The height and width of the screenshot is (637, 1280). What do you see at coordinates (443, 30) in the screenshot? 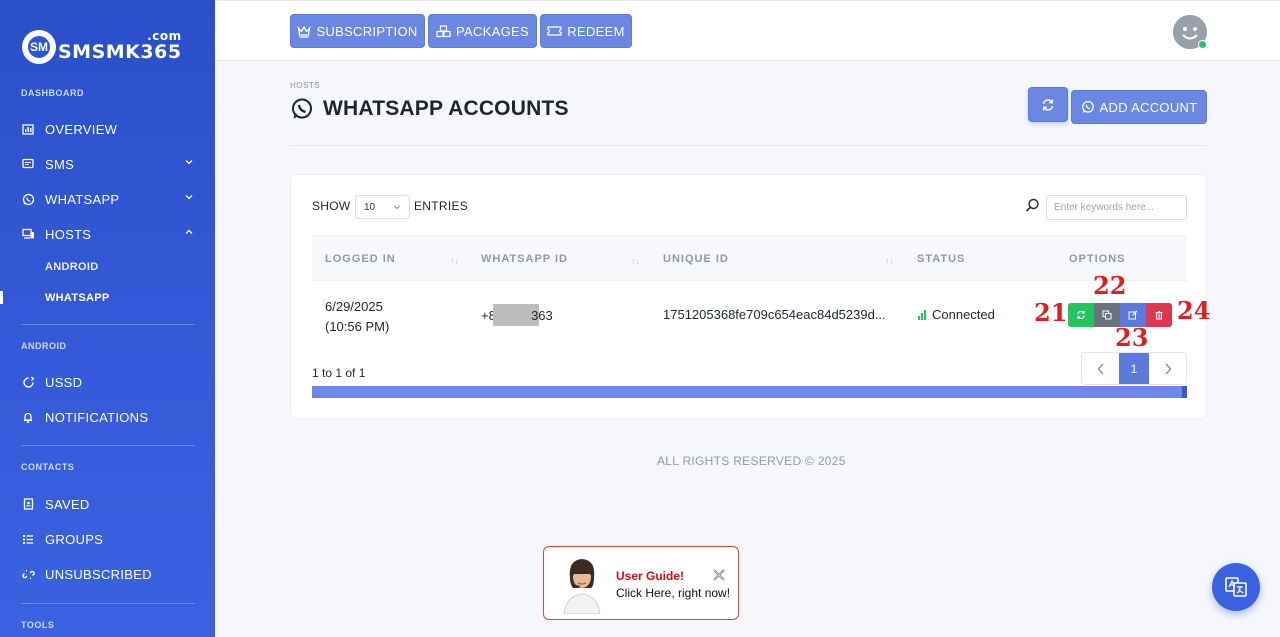
I see `packages-icon` at bounding box center [443, 30].